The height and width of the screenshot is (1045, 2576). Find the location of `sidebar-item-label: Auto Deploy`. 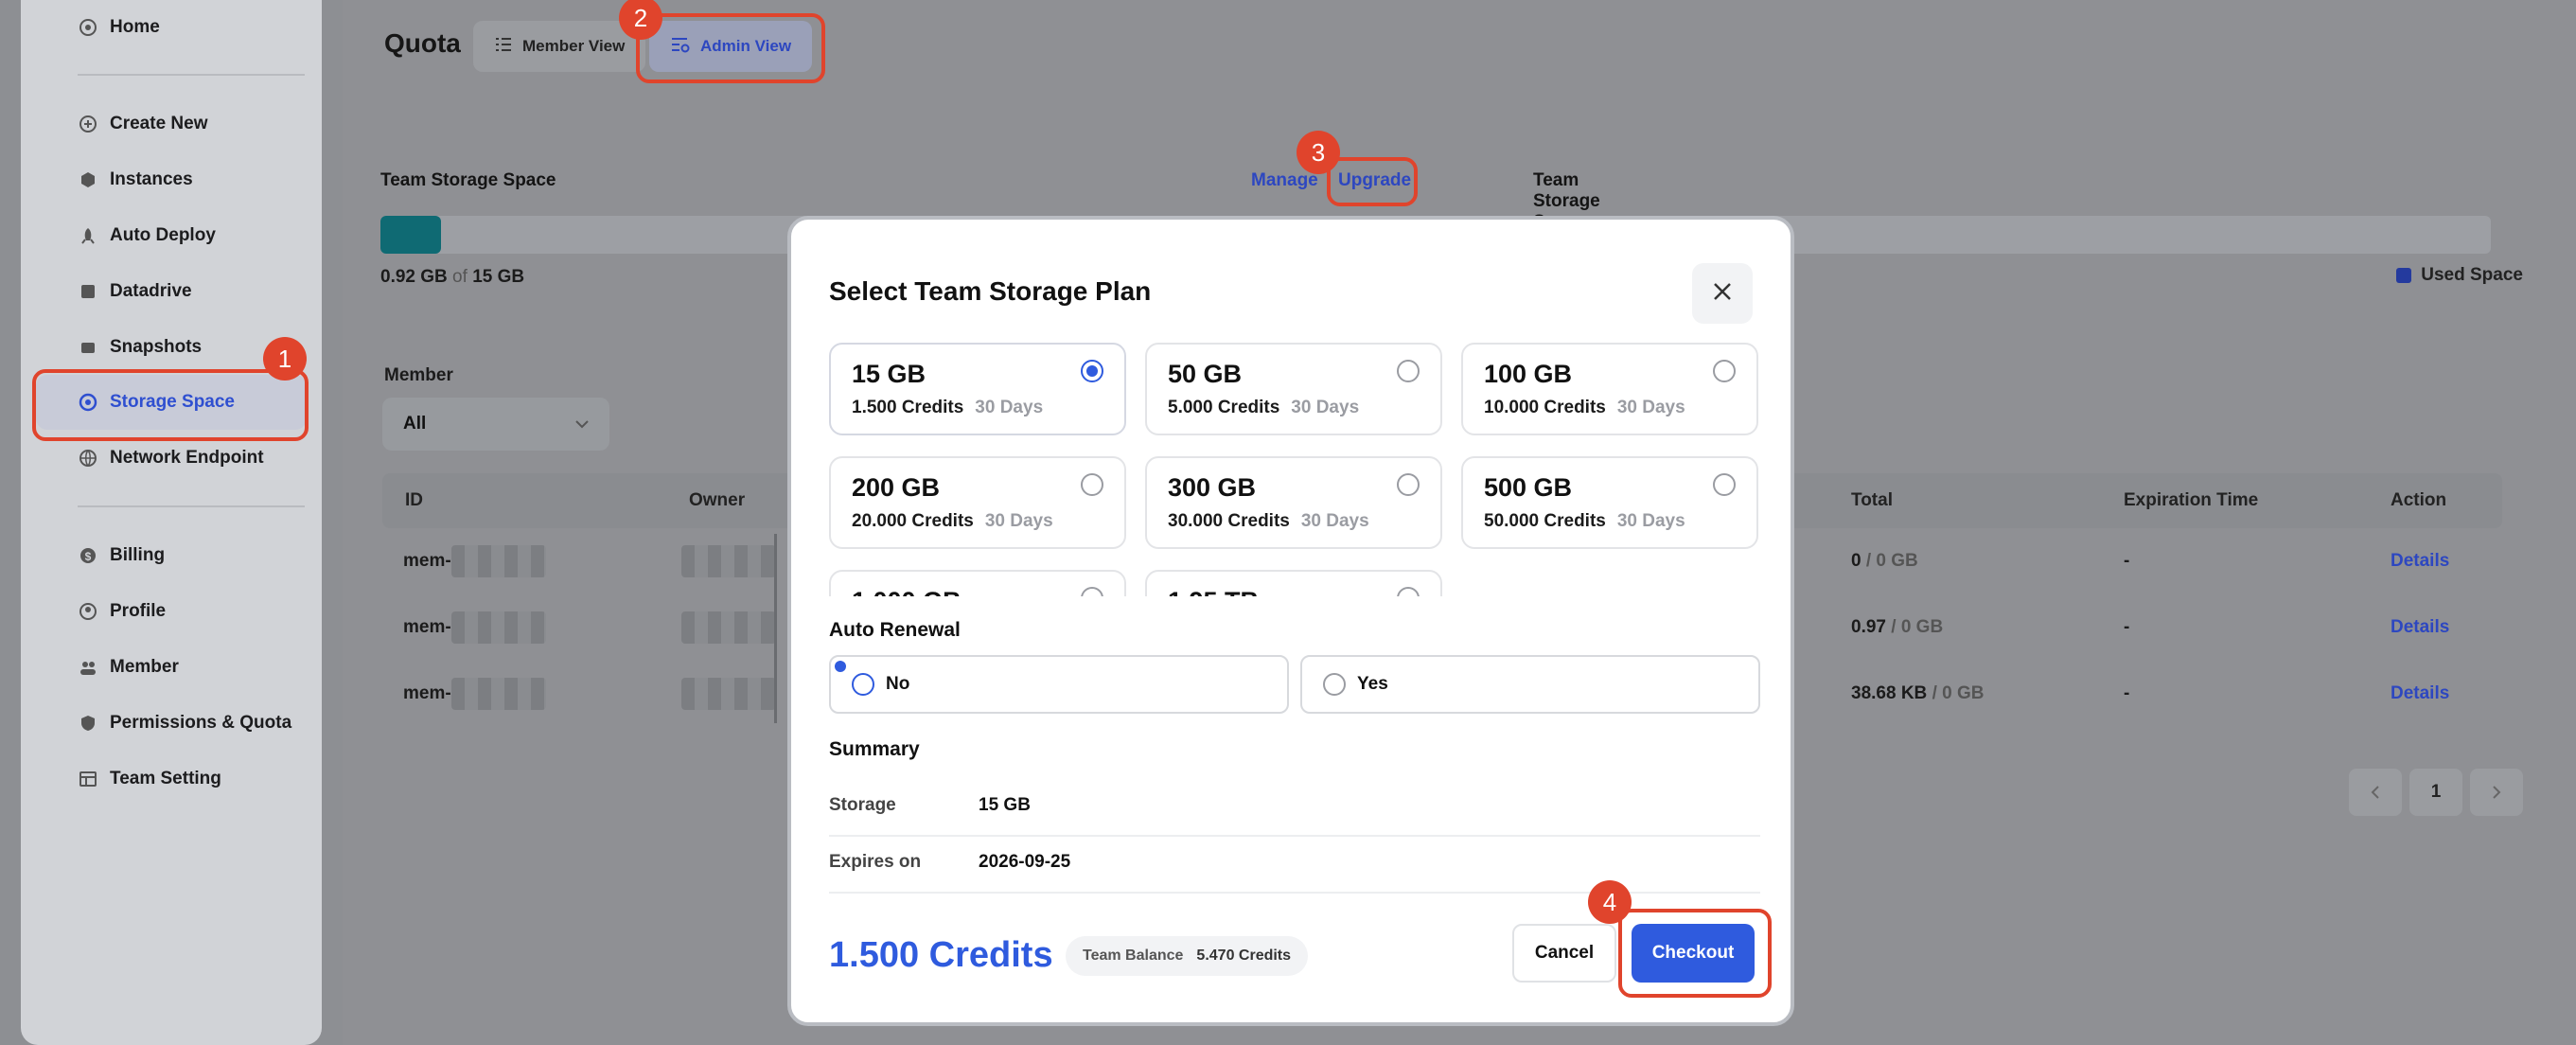

sidebar-item-label: Auto Deploy is located at coordinates (163, 235).